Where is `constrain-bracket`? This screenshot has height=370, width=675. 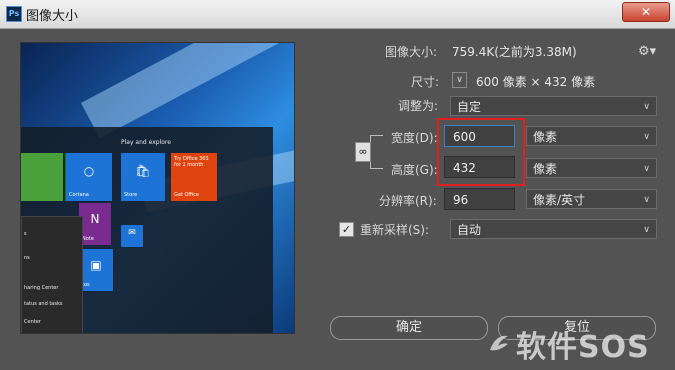 constrain-bracket is located at coordinates (376, 152).